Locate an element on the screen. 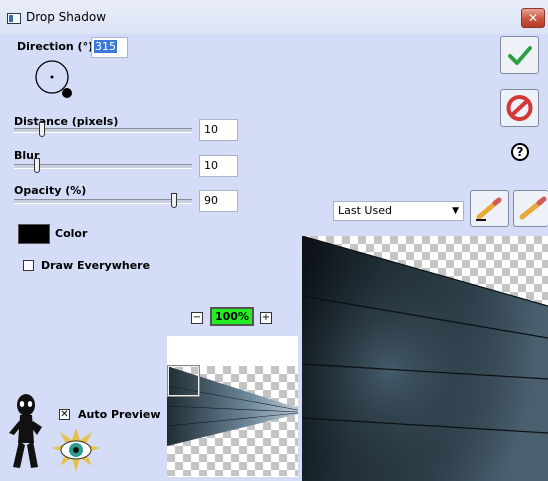 The image size is (548, 481). zoom-out-button: − is located at coordinates (197, 318).